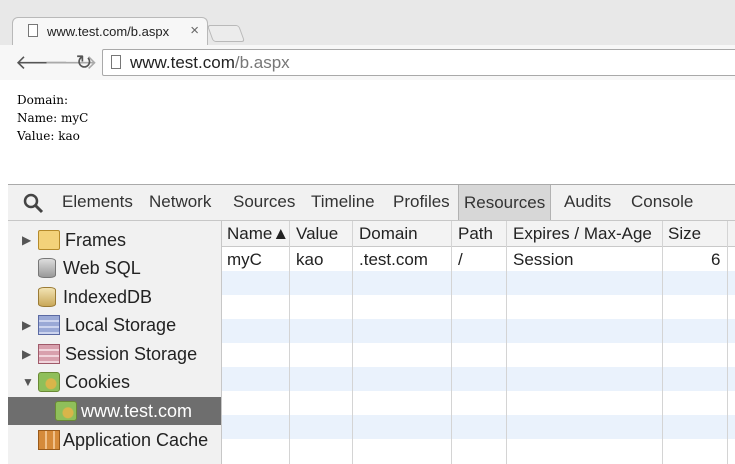  Describe the element at coordinates (28, 382) in the screenshot. I see `collapse-arrow-icon: ▼` at that location.